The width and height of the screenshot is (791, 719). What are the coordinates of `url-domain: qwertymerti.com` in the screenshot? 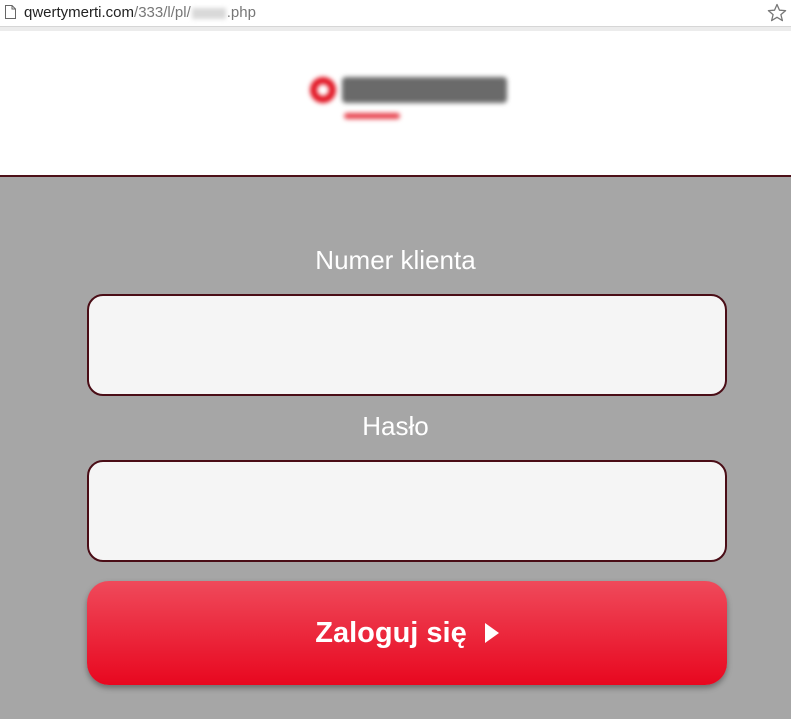 It's located at (79, 12).